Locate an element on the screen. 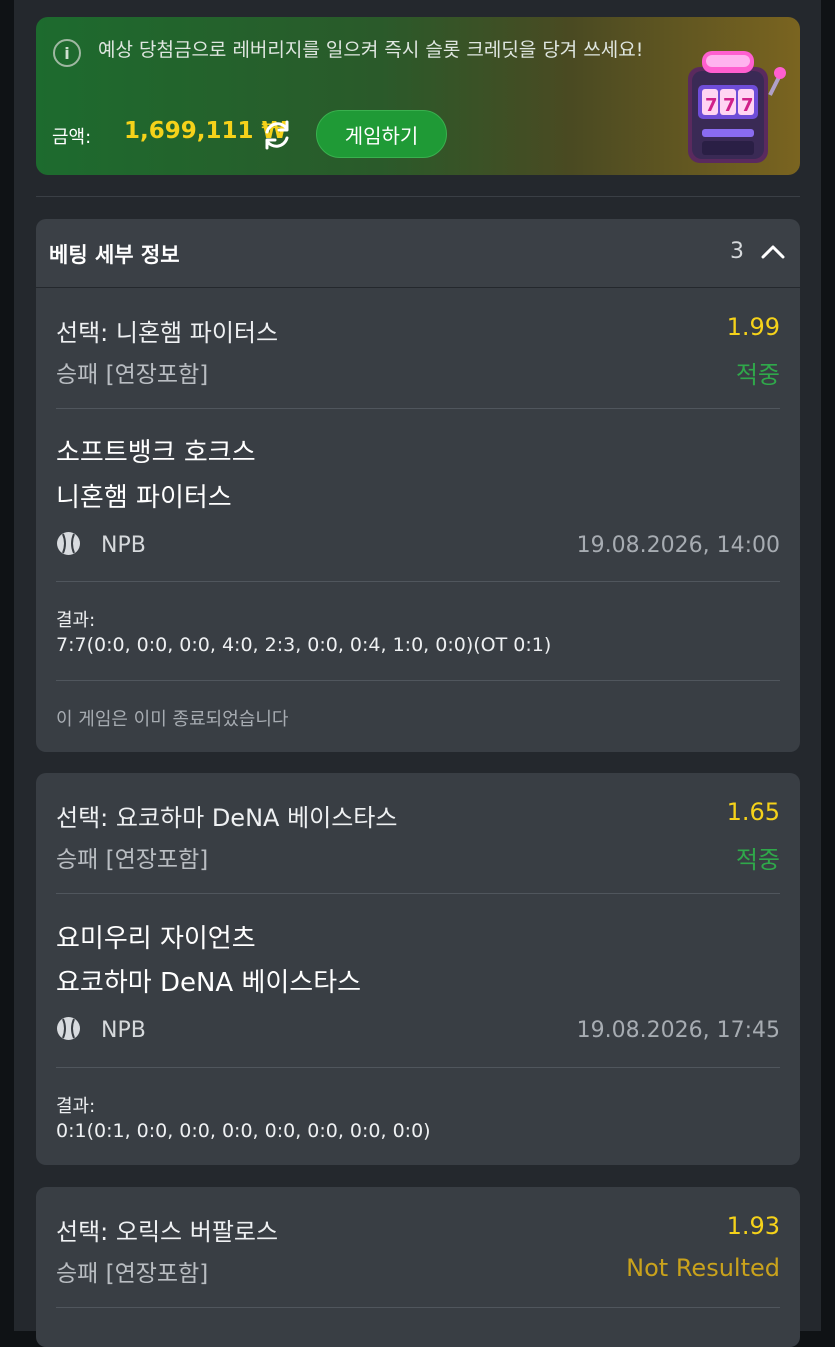 This screenshot has height=1347, width=835. chevron-up-icon is located at coordinates (773, 252).